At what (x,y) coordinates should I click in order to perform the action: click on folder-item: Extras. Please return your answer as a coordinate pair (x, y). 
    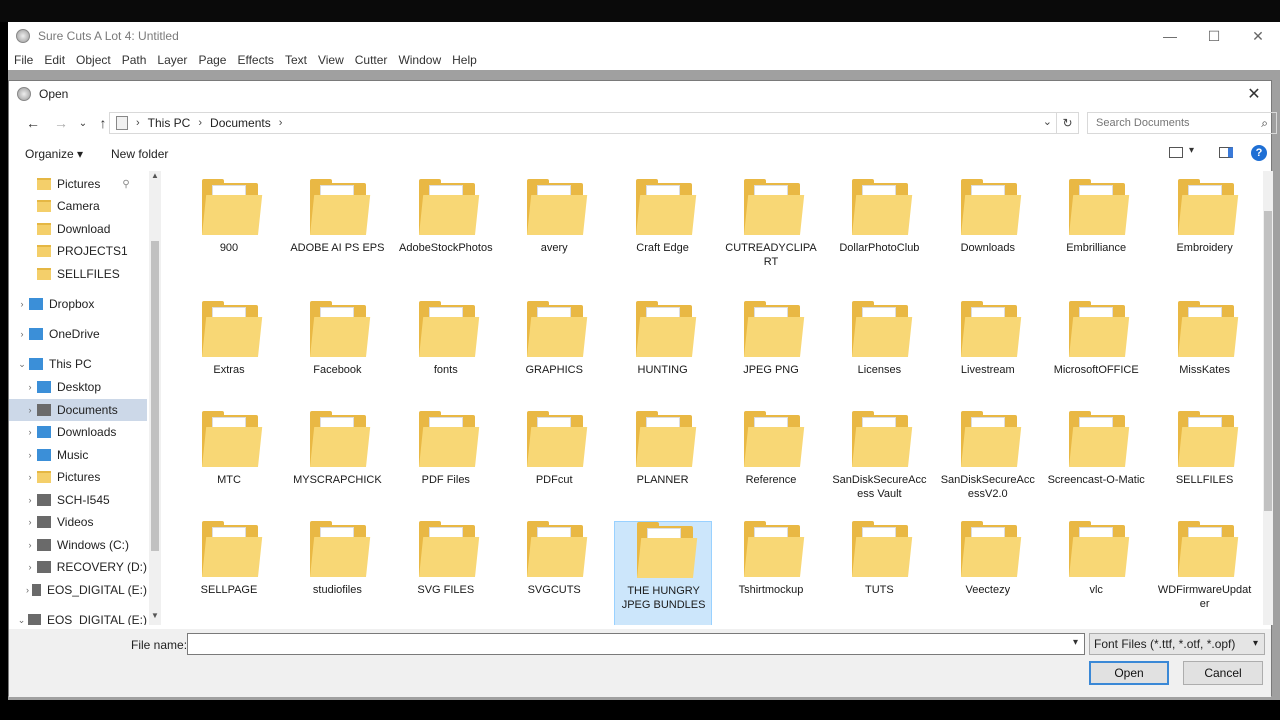
    Looking at the image, I should click on (229, 362).